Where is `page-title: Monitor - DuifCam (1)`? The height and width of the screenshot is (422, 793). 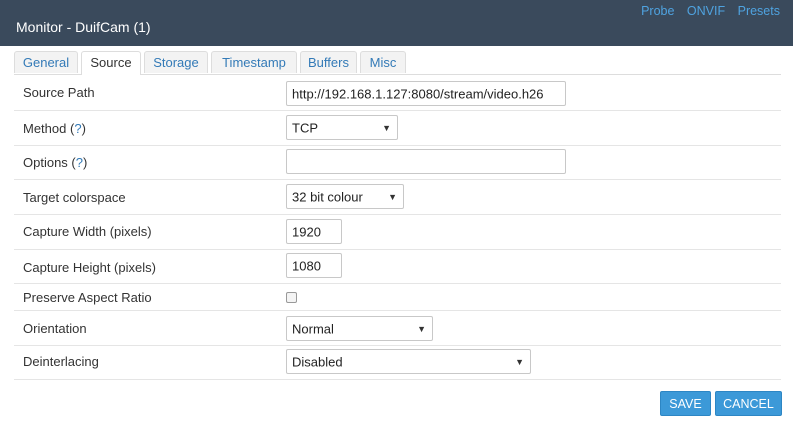
page-title: Monitor - DuifCam (1) is located at coordinates (83, 27).